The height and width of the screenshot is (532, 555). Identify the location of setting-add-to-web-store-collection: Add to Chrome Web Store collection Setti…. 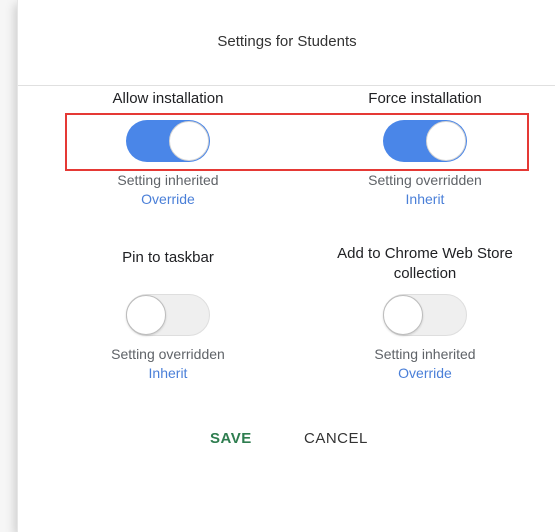
(425, 312).